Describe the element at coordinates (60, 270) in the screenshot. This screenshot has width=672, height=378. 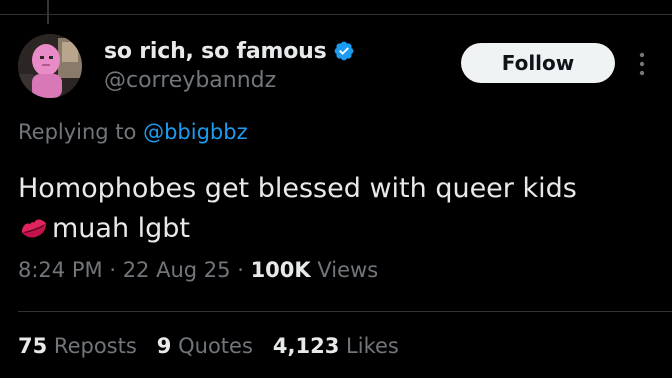
I see `tweet-time: 8:24 PM` at that location.